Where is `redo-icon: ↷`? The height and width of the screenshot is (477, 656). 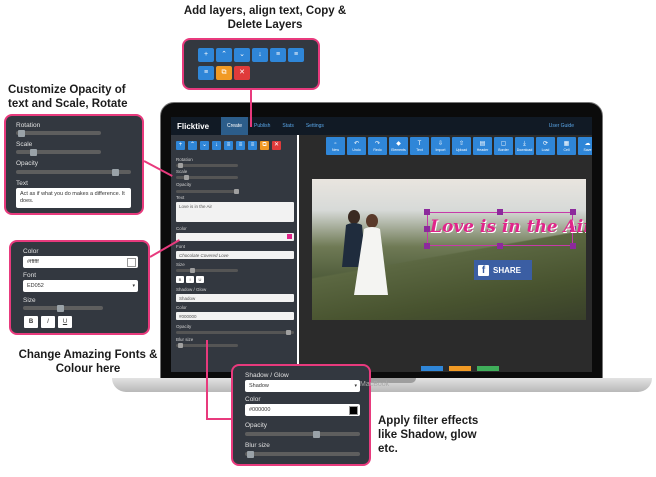
redo-icon: ↷ is located at coordinates (377, 143).